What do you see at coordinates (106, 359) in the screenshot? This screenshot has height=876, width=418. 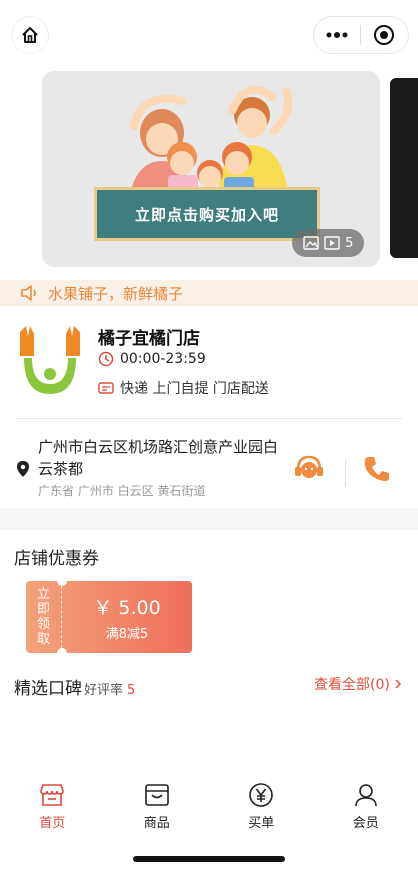 I see `clock-icon` at bounding box center [106, 359].